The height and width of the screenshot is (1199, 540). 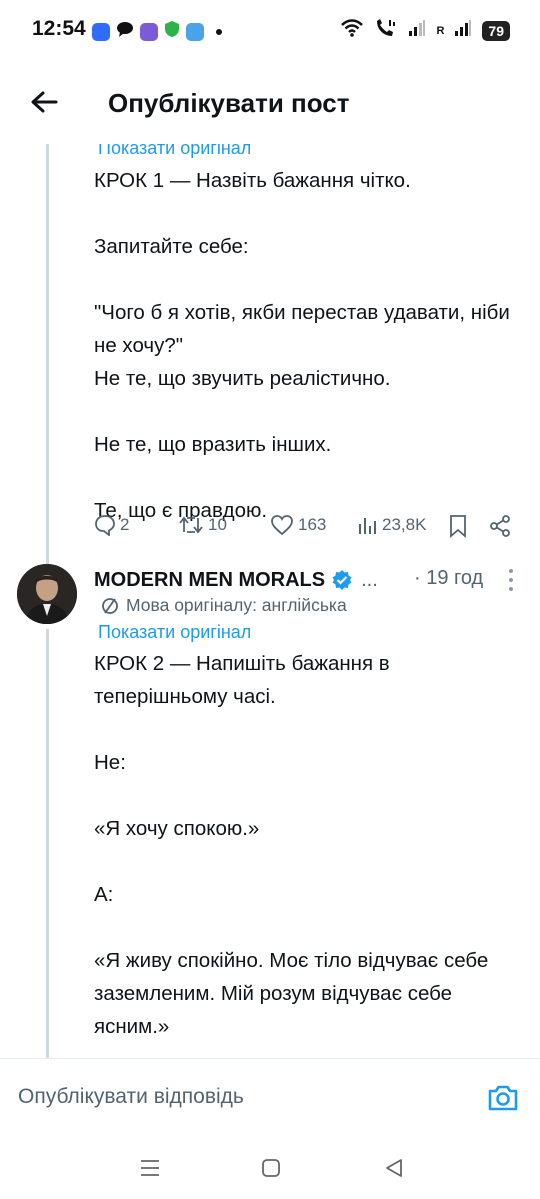 I want to click on system-nav-bar, so click(x=270, y=1167).